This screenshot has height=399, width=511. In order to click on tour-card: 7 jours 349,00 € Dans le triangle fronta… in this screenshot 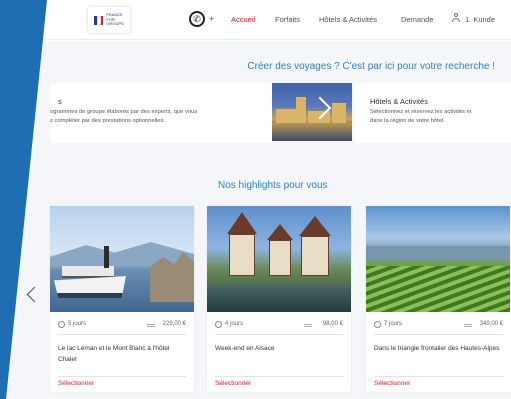, I will do `click(438, 299)`.